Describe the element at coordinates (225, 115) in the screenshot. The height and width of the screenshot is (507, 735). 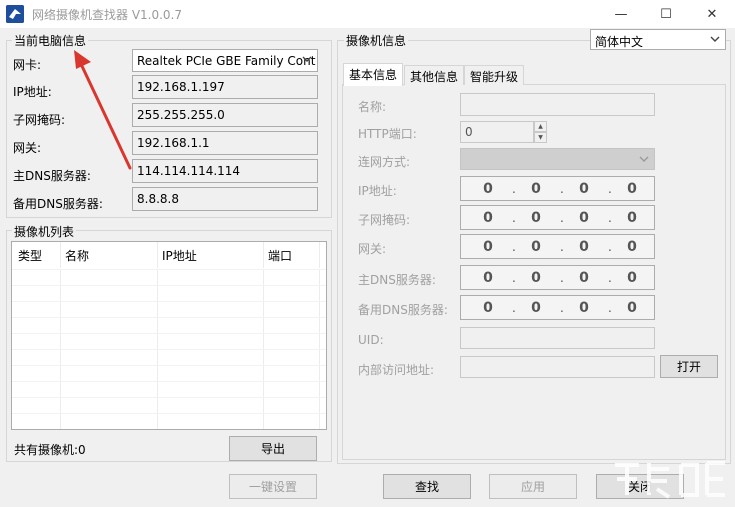
I see `subnet-mask-field: 255.255.255.0` at that location.